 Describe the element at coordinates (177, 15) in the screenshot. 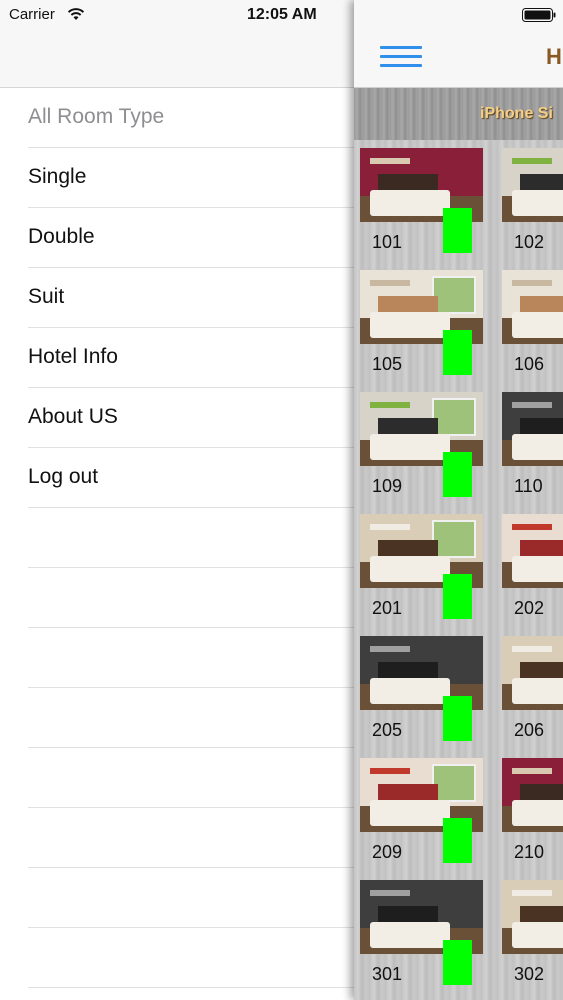

I see `status-bar: Carrier 12:05 AM` at that location.